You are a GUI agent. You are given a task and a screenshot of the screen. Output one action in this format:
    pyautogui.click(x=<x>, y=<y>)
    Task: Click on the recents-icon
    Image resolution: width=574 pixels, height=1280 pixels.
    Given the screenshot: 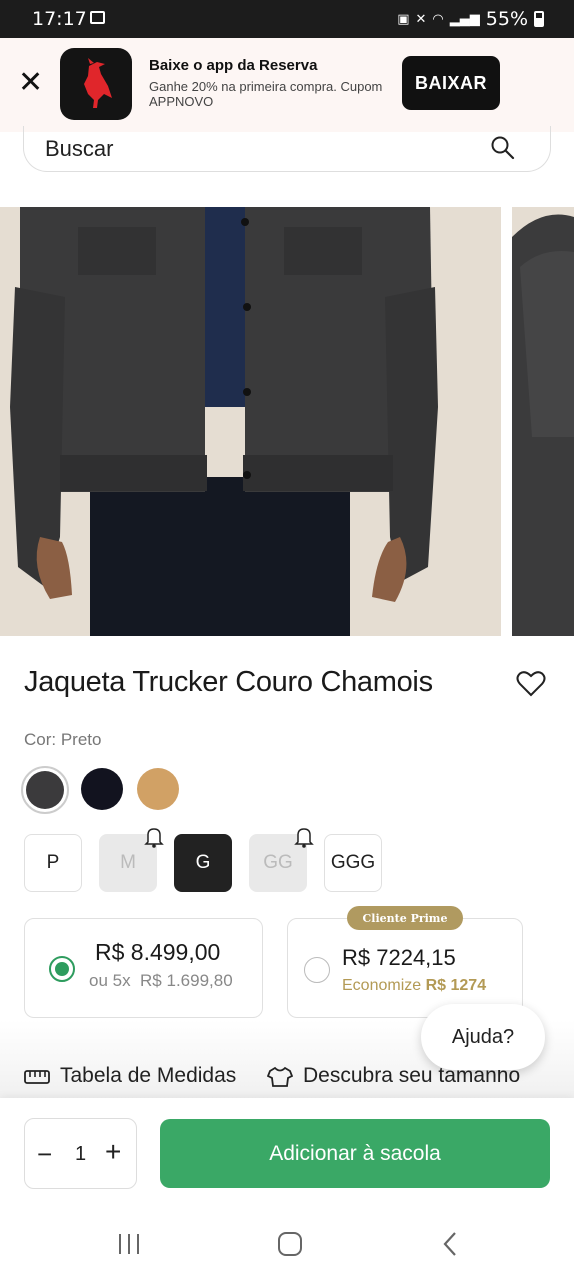 What is the action you would take?
    pyautogui.click(x=129, y=1244)
    